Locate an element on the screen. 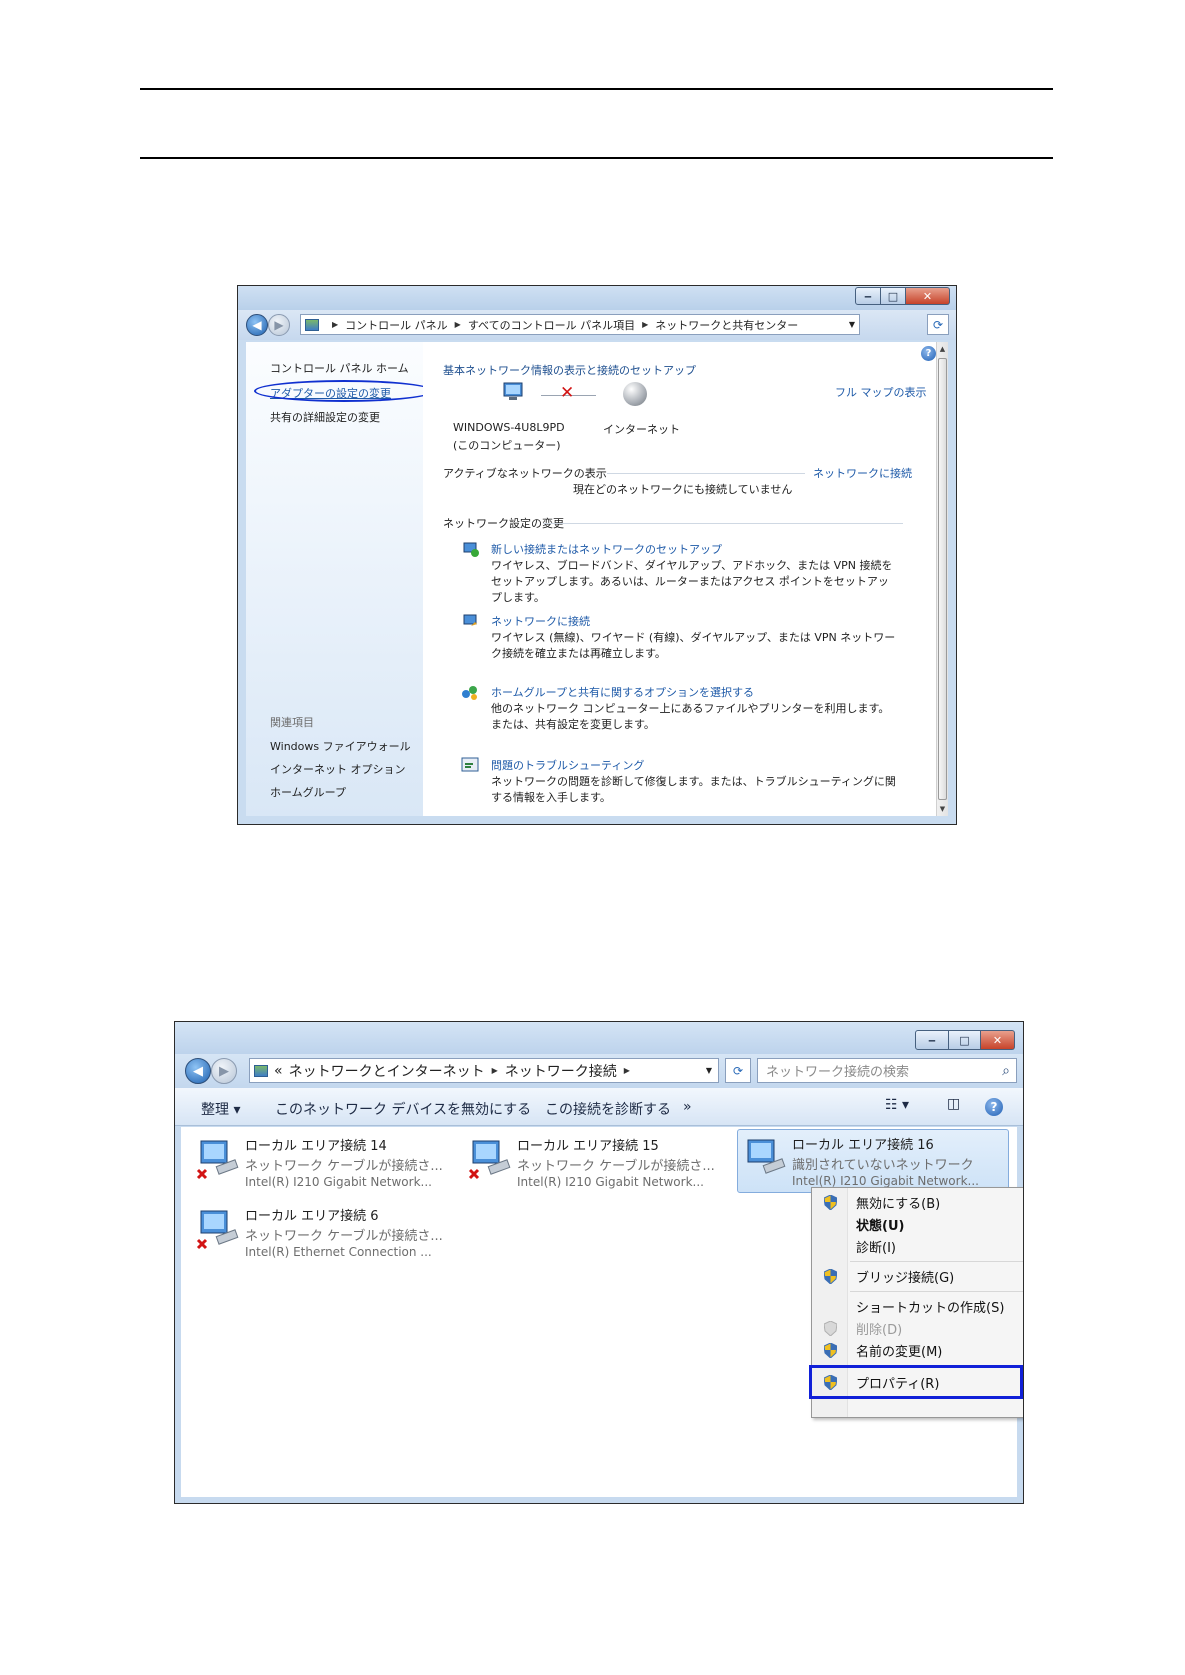 The image size is (1185, 1675). no-connection-text: 現在どのネットワークにも接続していません is located at coordinates (683, 489).